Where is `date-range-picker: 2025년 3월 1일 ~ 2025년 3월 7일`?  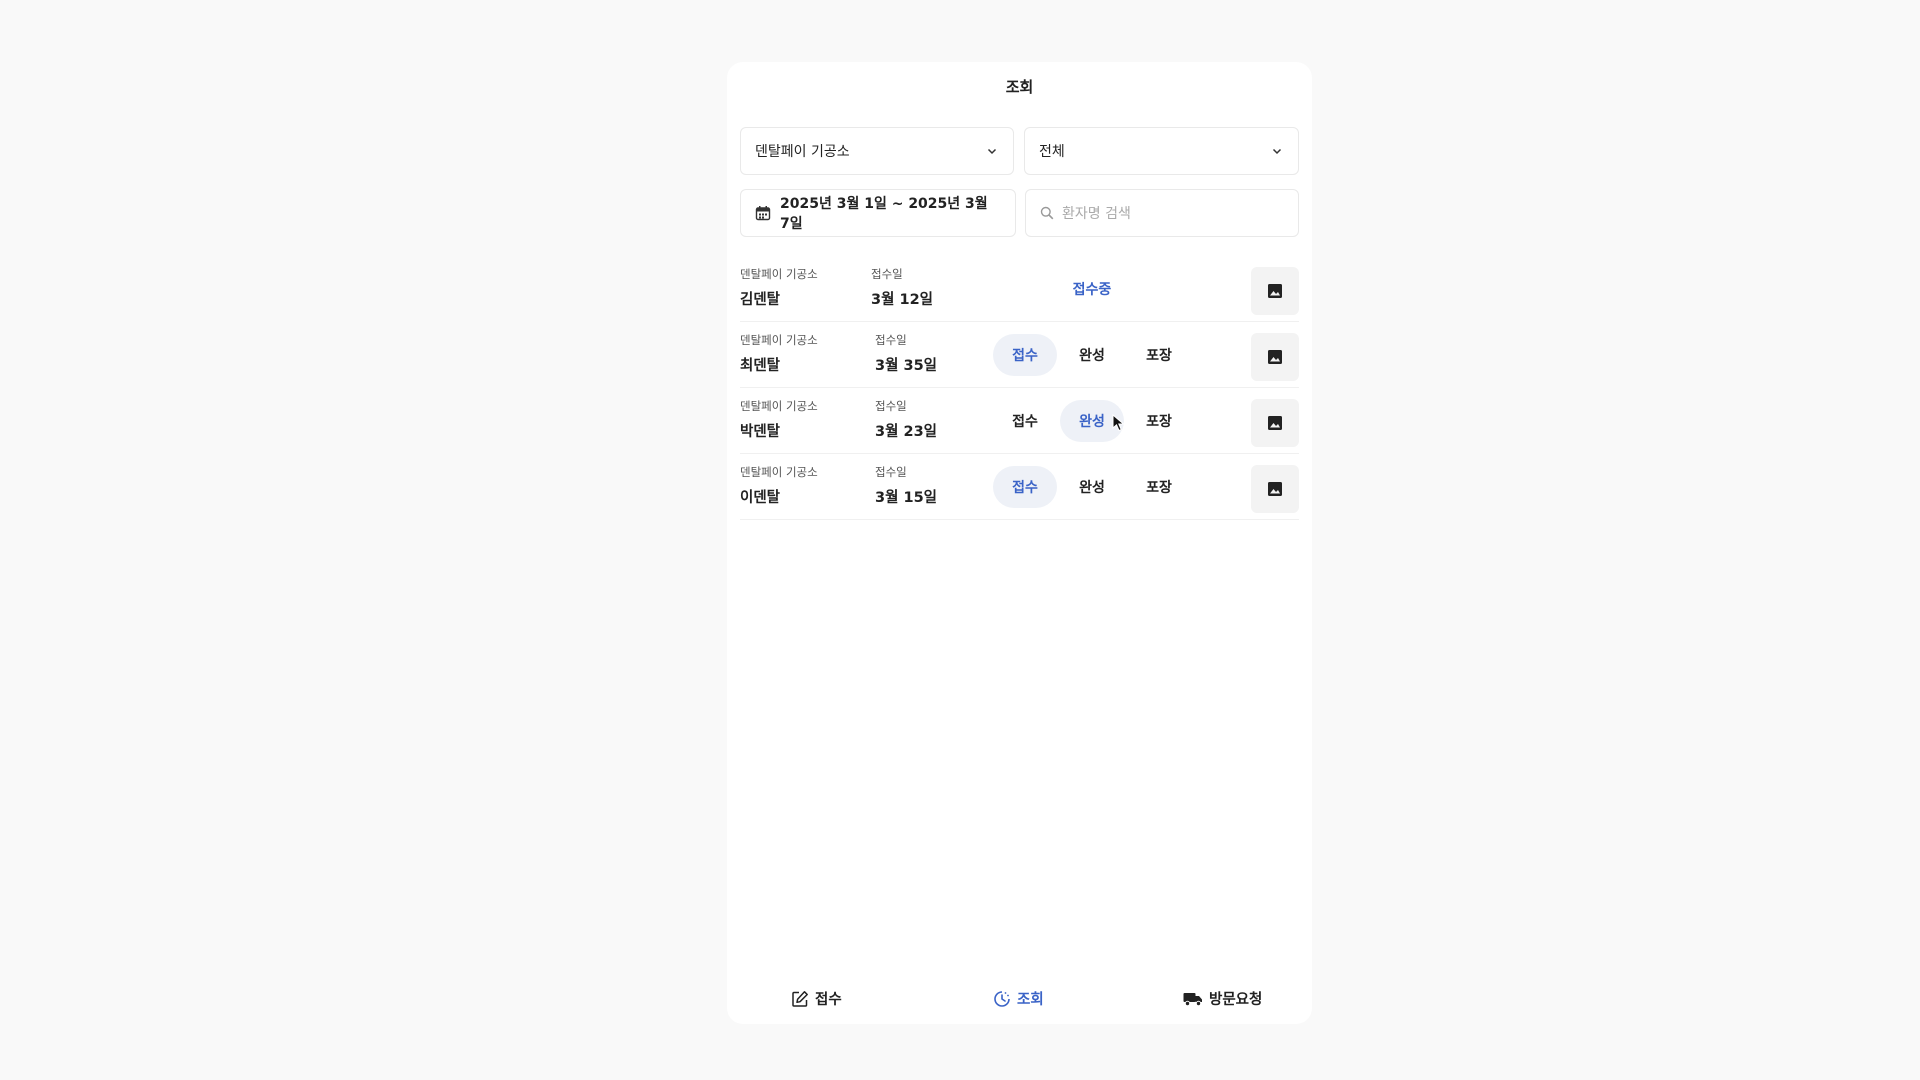 date-range-picker: 2025년 3월 1일 ~ 2025년 3월 7일 is located at coordinates (878, 213).